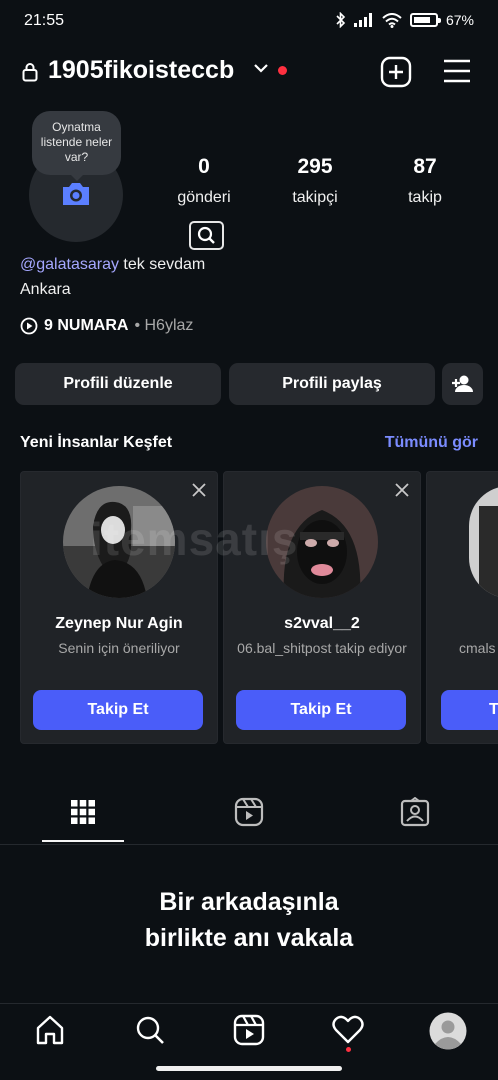 This screenshot has width=498, height=1080. What do you see at coordinates (348, 1049) in the screenshot?
I see `activity-notification-dot` at bounding box center [348, 1049].